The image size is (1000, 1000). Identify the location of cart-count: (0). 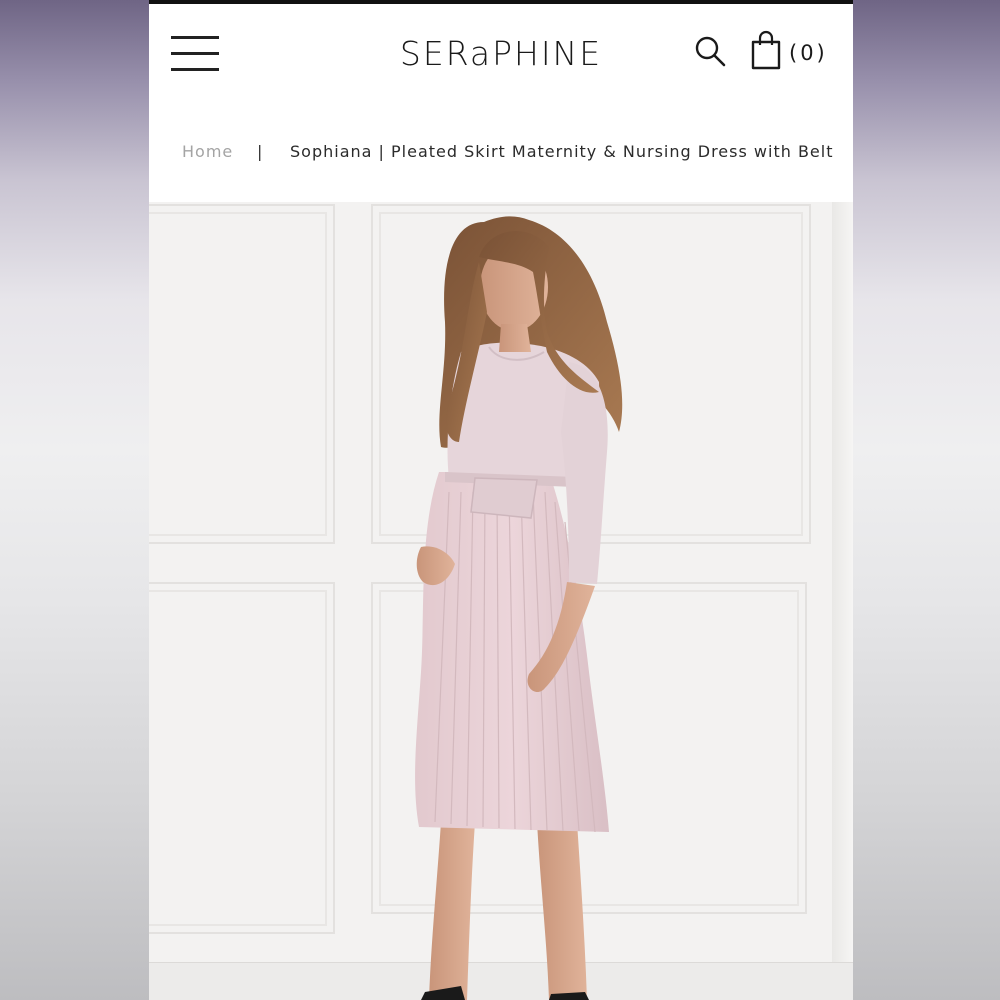
(808, 55).